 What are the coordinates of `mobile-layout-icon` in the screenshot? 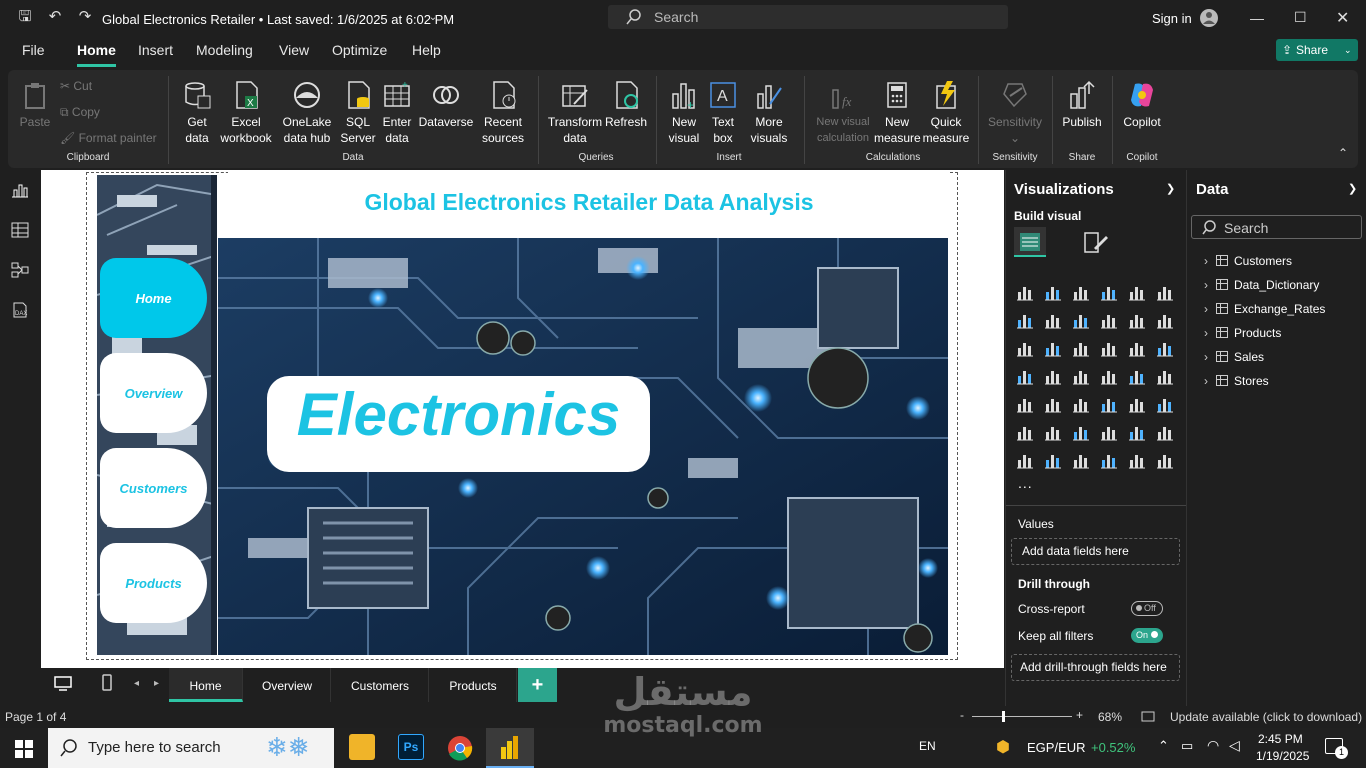 It's located at (107, 683).